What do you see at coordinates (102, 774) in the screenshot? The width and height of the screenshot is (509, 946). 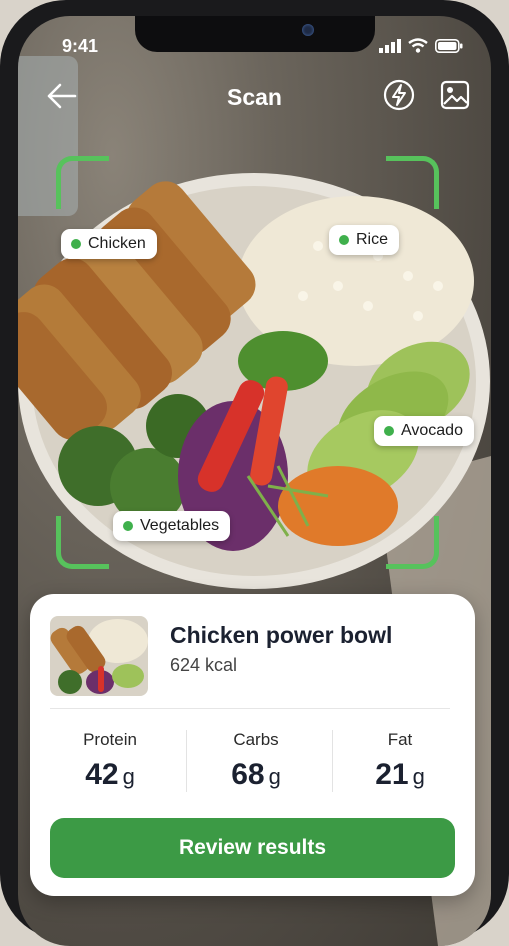 I see `macro-value: 42` at bounding box center [102, 774].